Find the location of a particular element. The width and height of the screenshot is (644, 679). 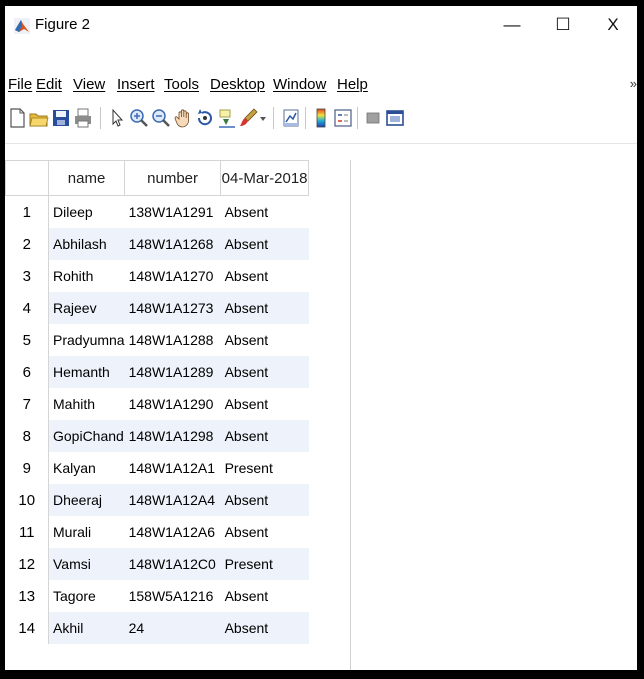

table-row: 12 Vamsi 148W1A12C0 Present is located at coordinates (157, 564).